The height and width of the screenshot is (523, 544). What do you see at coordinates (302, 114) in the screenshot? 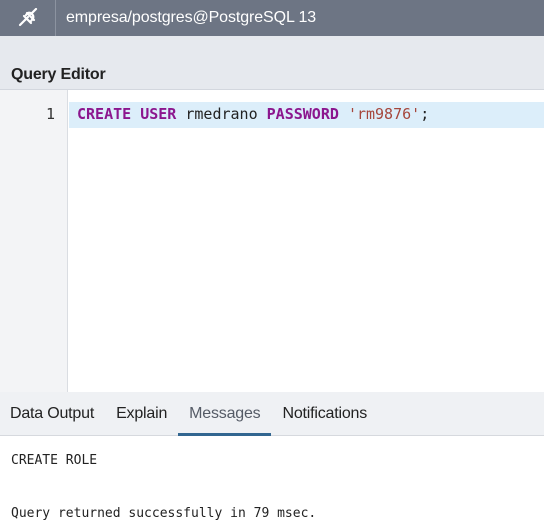
I see `keyword-password: PASSWORD` at bounding box center [302, 114].